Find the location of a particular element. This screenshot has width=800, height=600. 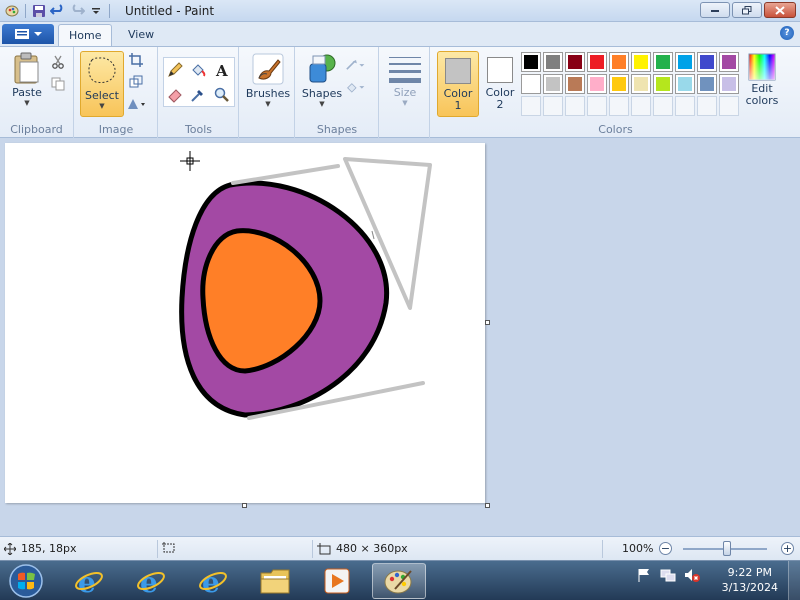

taskbar-media-player is located at coordinates (337, 581).